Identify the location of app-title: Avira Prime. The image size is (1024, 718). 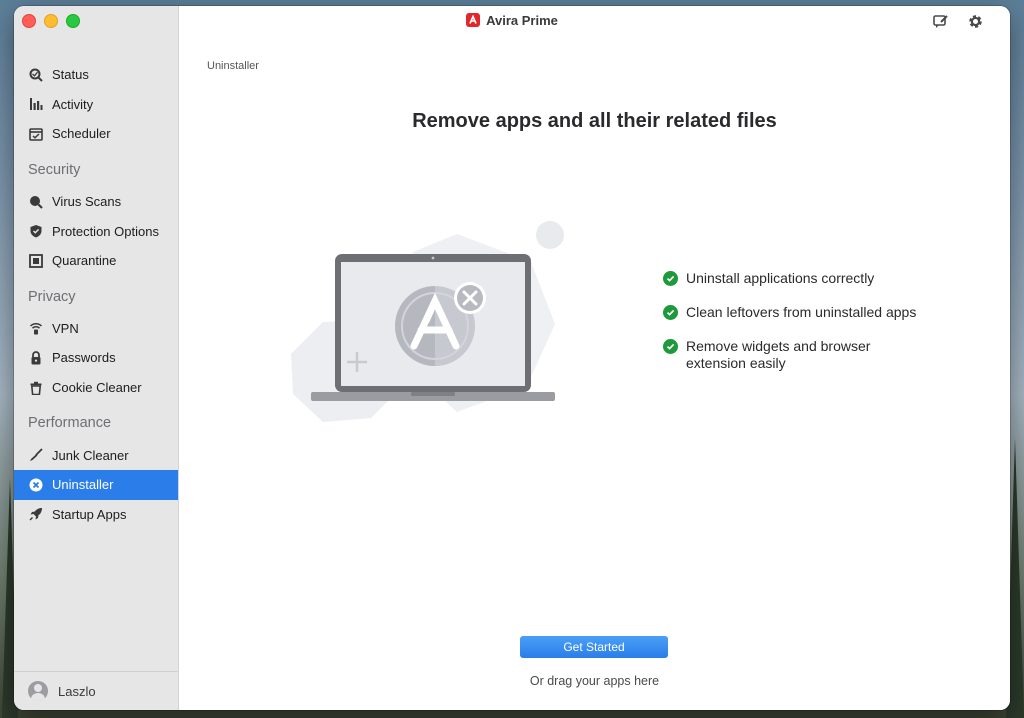
(512, 20).